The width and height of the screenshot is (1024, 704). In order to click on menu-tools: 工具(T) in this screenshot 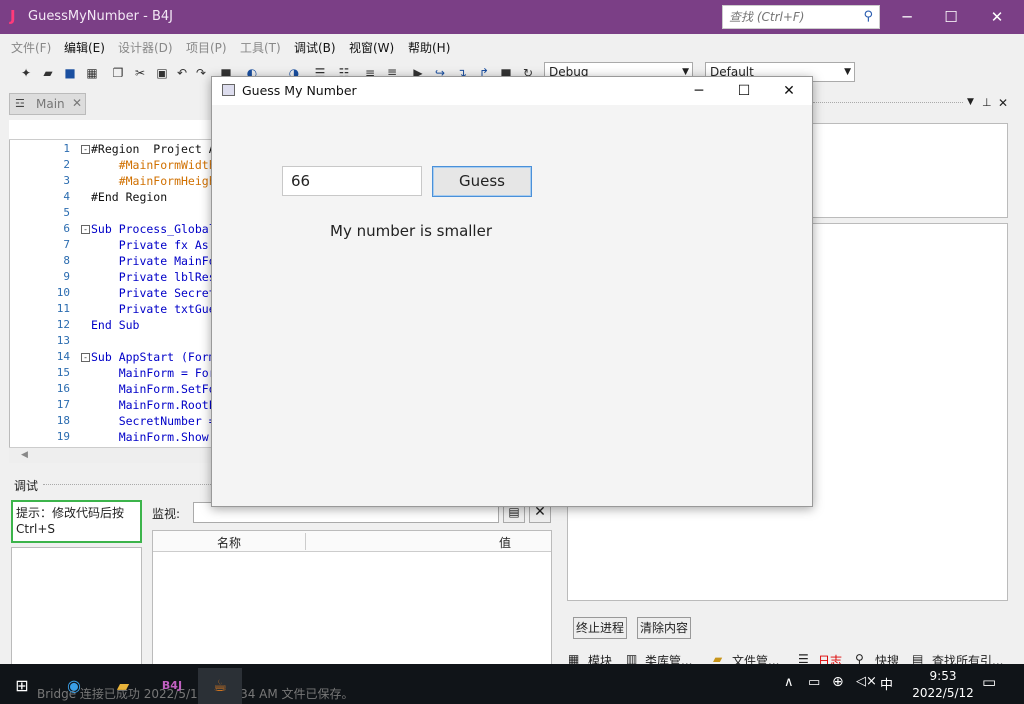, I will do `click(260, 47)`.